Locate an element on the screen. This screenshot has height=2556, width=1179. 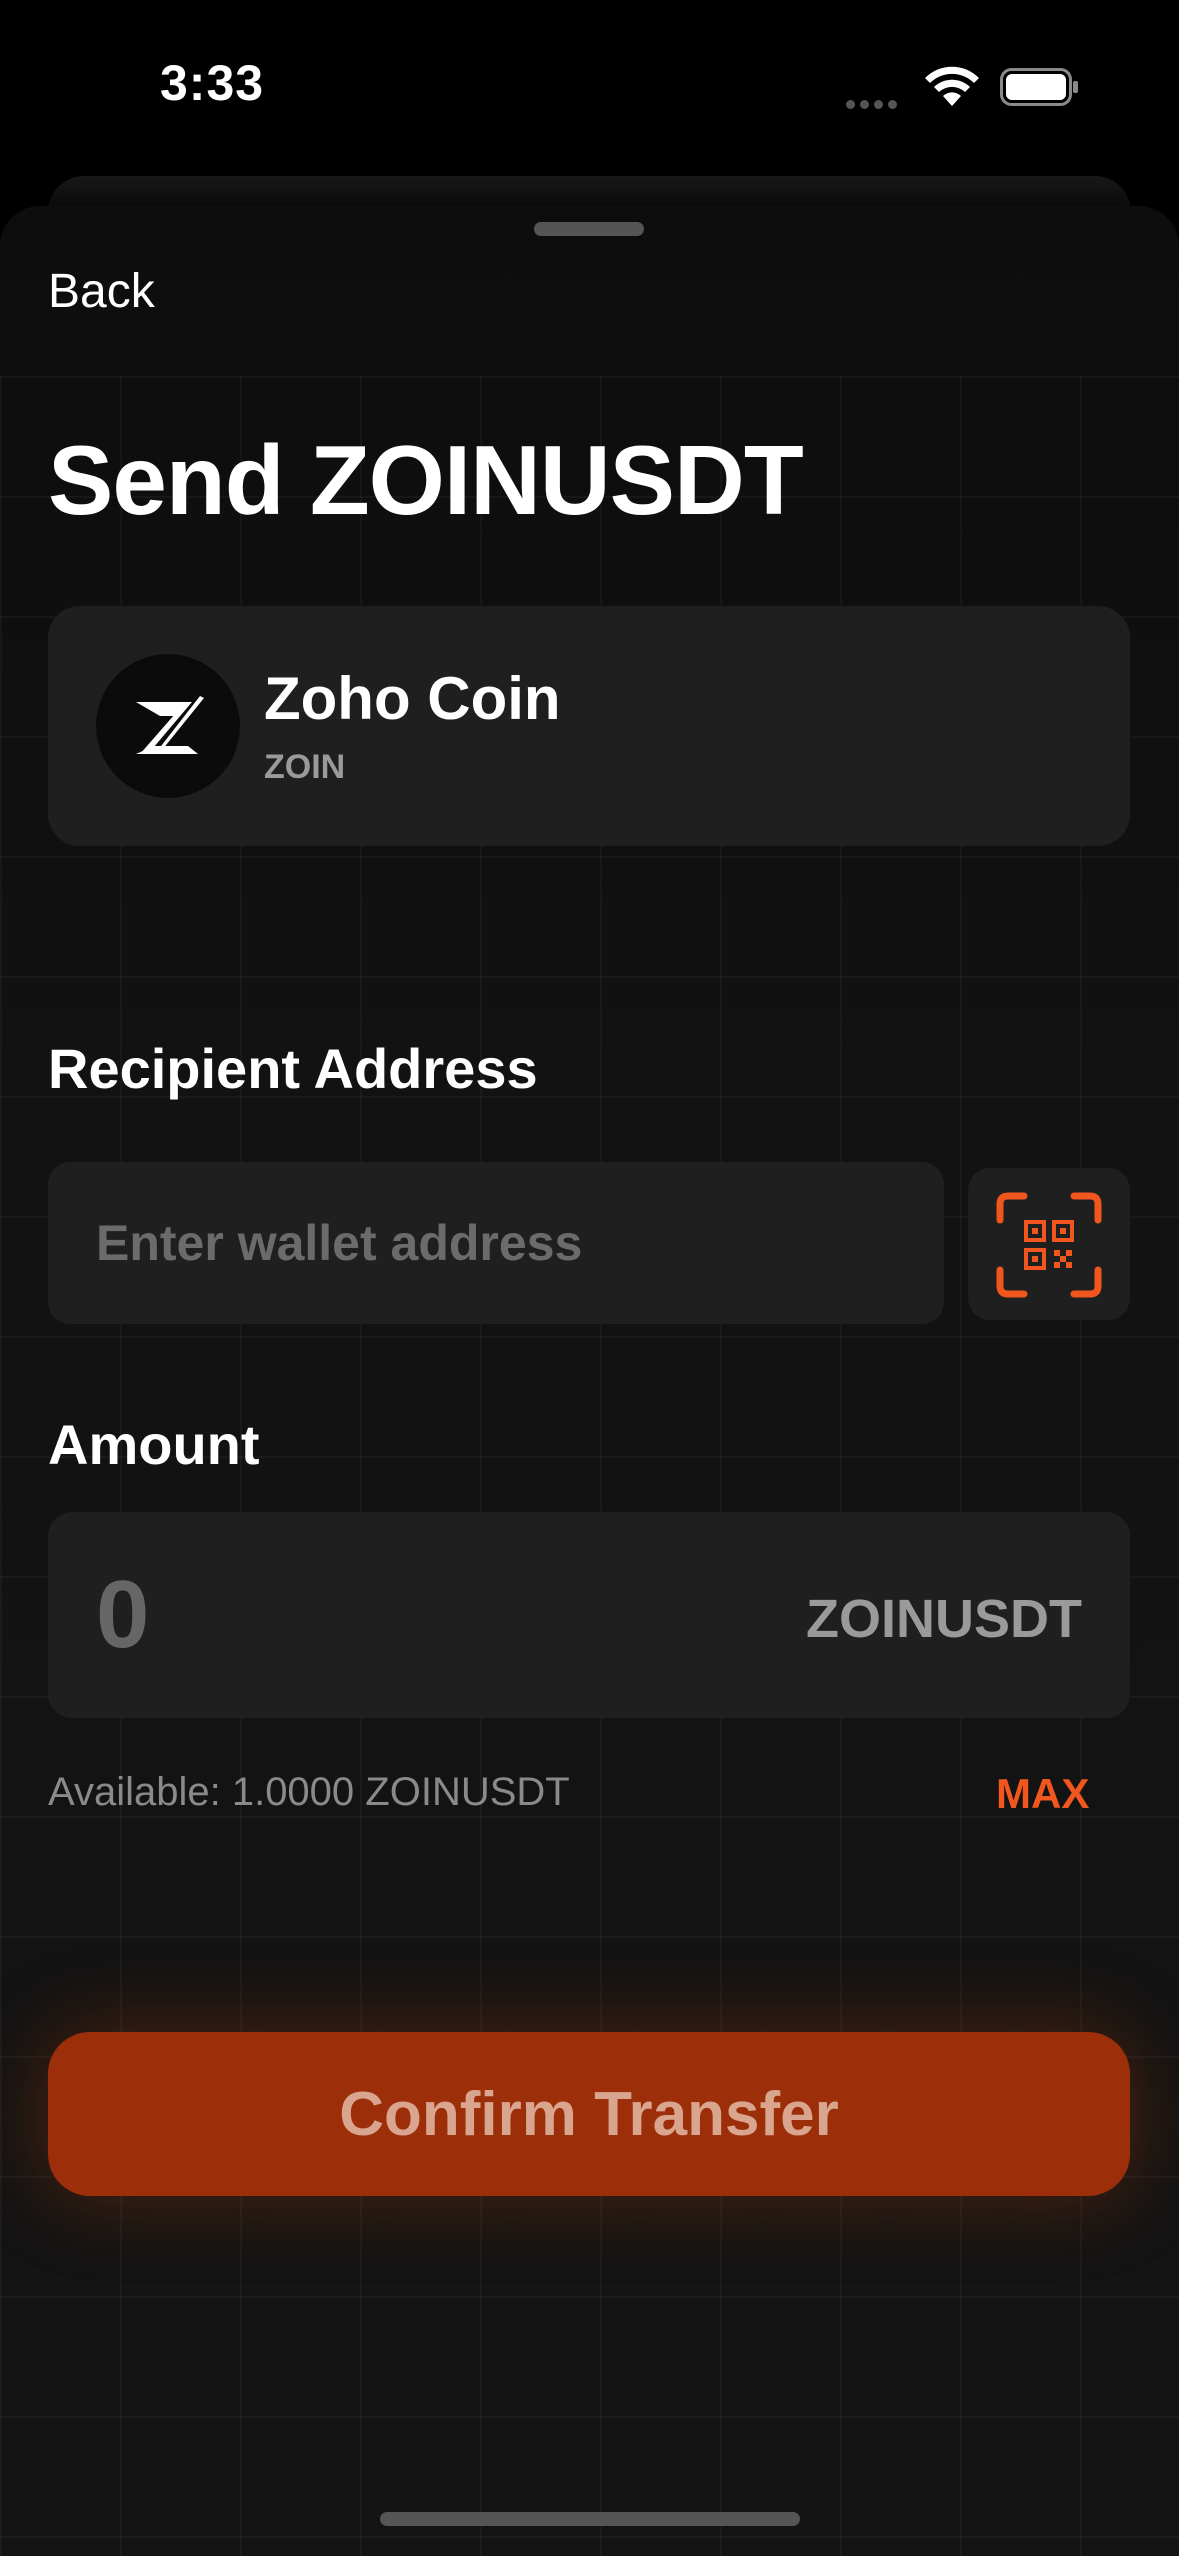
amount-input: 0 ZOINUSDT is located at coordinates (589, 1615).